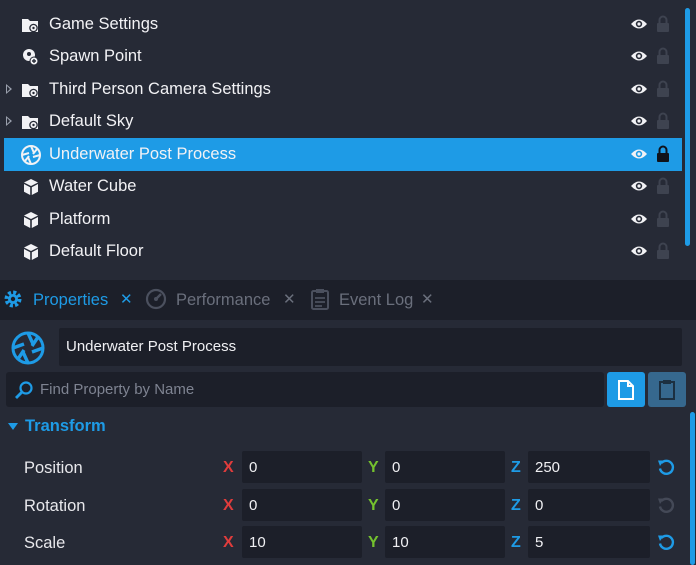 Image resolution: width=696 pixels, height=565 pixels. What do you see at coordinates (343, 24) in the screenshot?
I see `hierarchy-item-game-settings: Game Settings` at bounding box center [343, 24].